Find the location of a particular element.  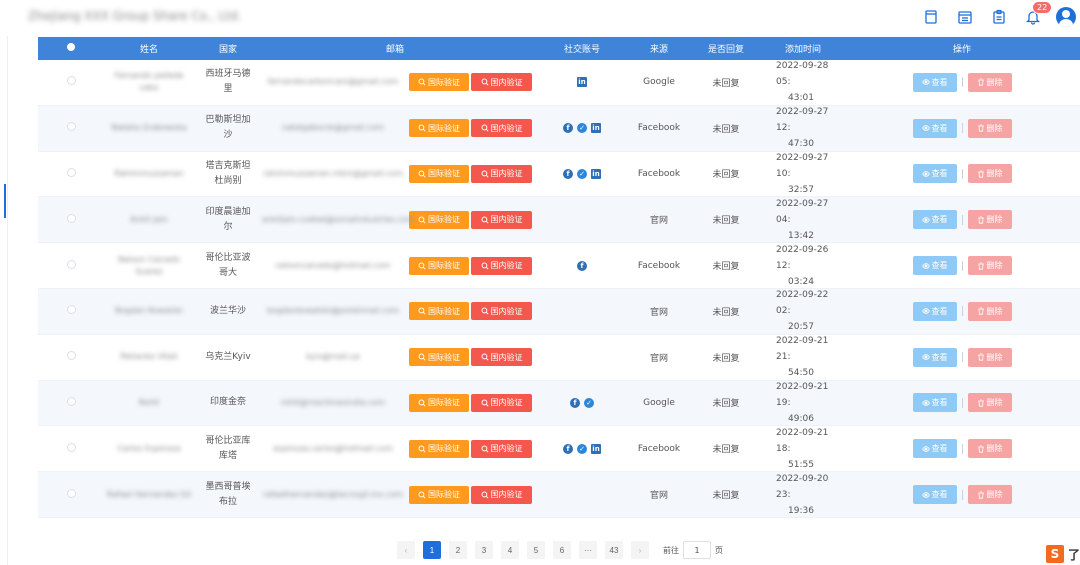

page-button: 3 is located at coordinates (484, 550).